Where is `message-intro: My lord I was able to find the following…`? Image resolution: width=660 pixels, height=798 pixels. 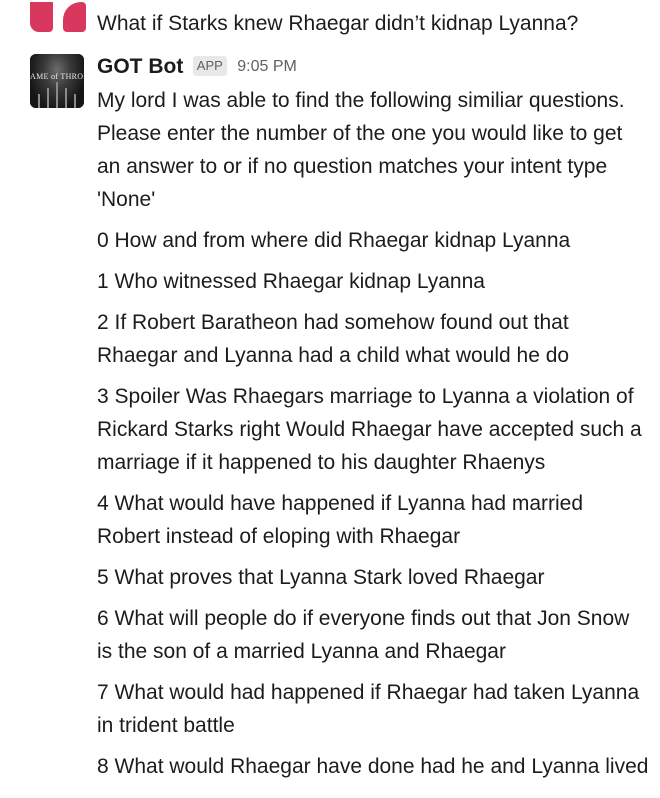
message-intro: My lord I was able to find the following… is located at coordinates (361, 150).